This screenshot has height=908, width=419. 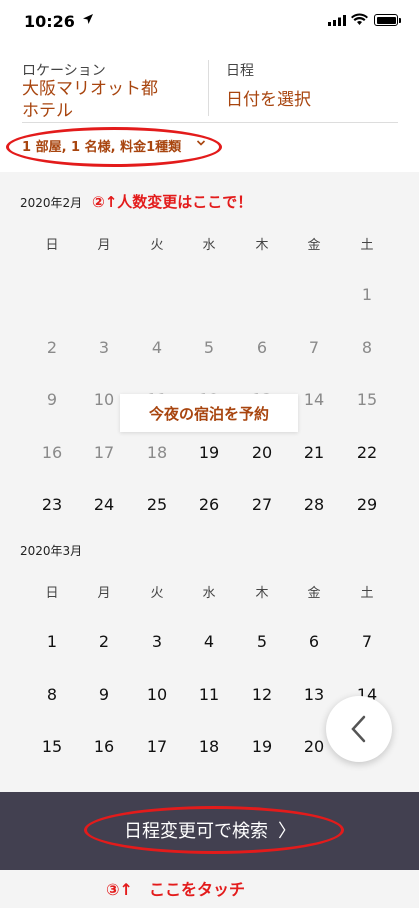 What do you see at coordinates (240, 71) in the screenshot?
I see `dates-label: 日程` at bounding box center [240, 71].